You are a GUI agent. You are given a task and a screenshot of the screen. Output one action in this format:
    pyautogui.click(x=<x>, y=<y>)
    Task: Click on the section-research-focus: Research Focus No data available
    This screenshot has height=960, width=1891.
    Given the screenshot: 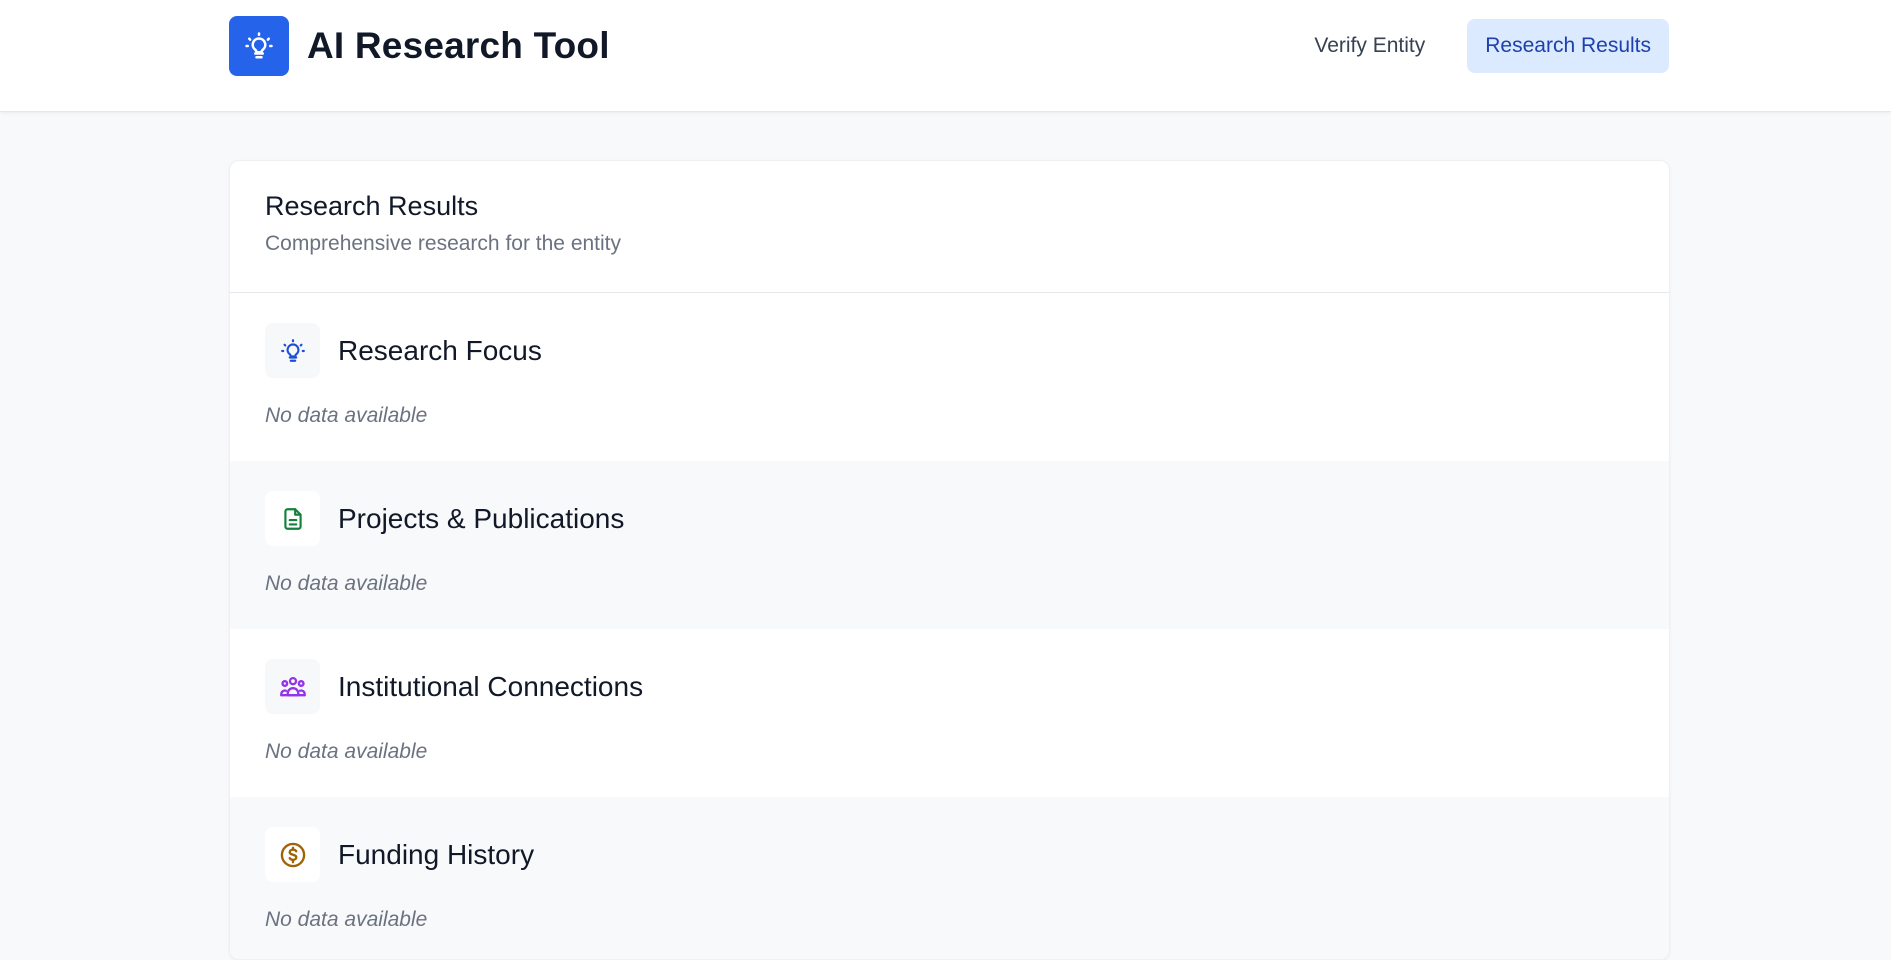 What is the action you would take?
    pyautogui.click(x=949, y=377)
    